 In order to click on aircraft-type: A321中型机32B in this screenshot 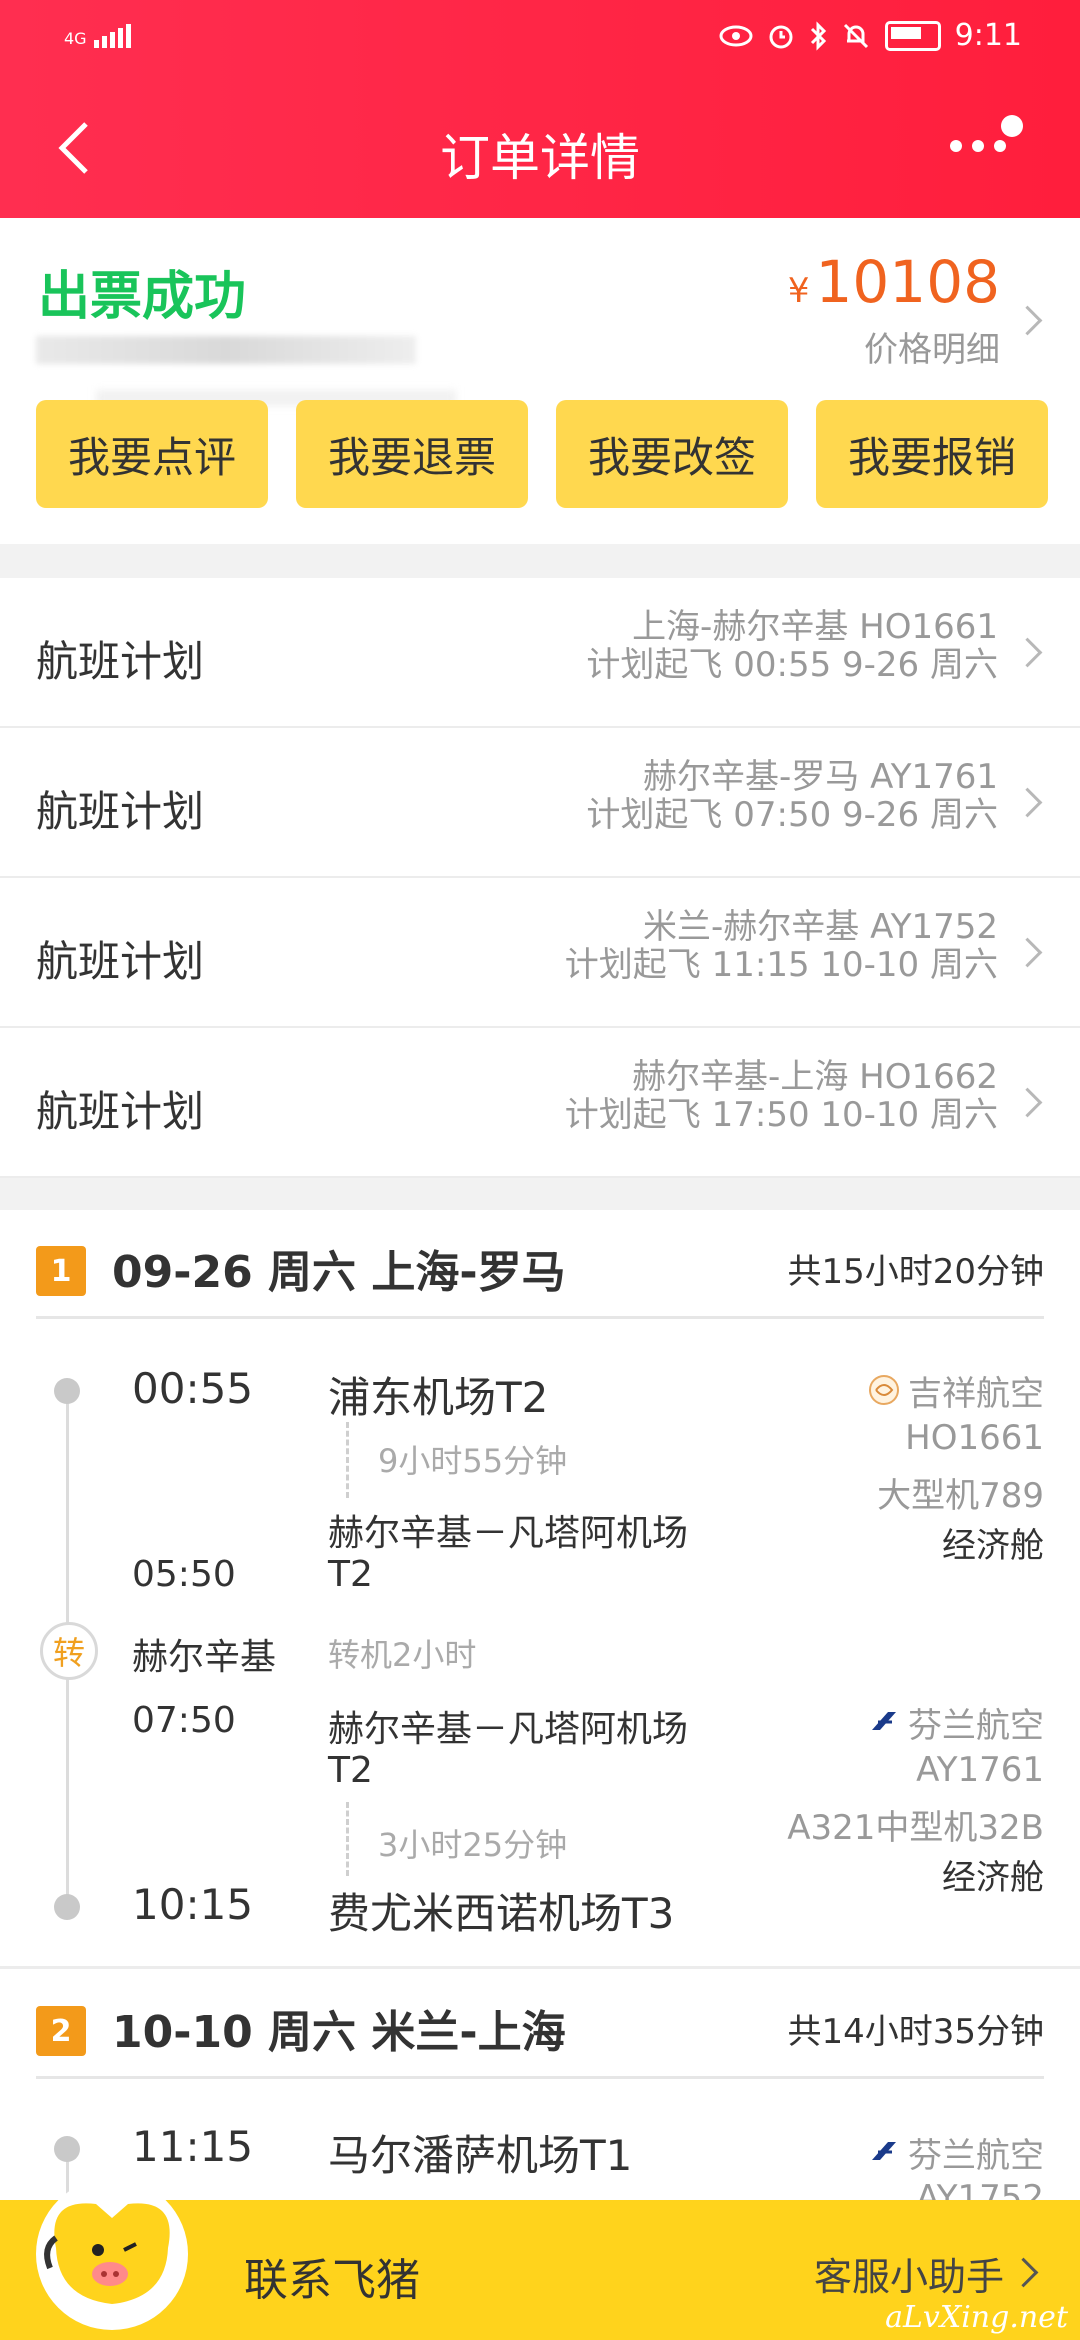, I will do `click(915, 1828)`.